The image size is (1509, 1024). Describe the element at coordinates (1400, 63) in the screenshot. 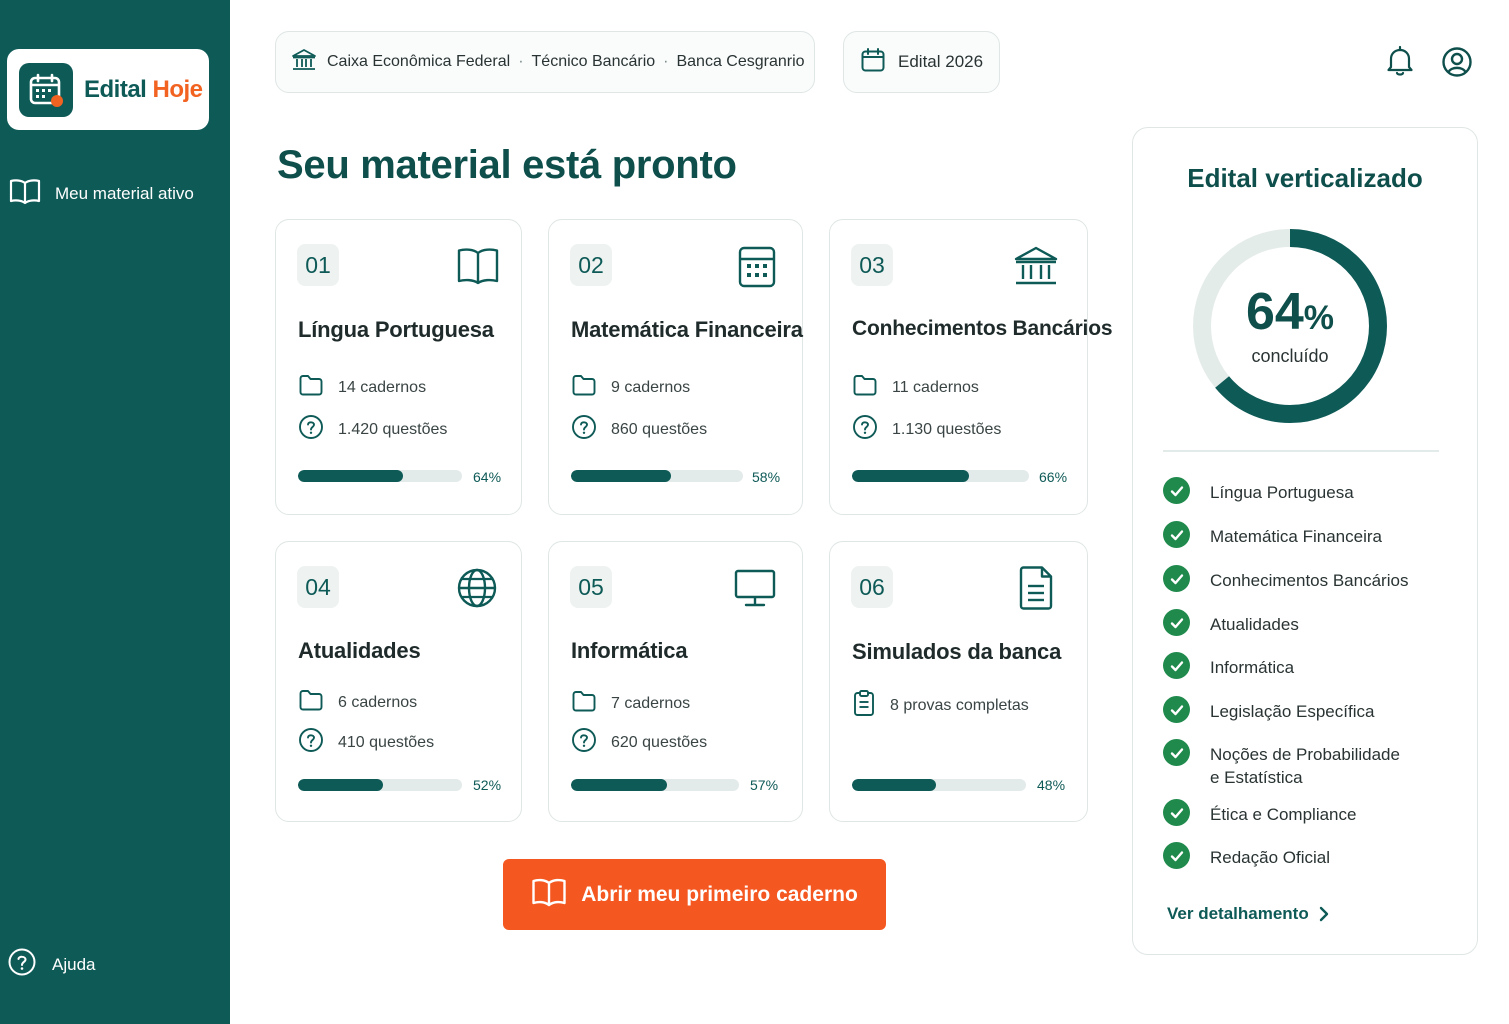

I see `bell-icon` at that location.